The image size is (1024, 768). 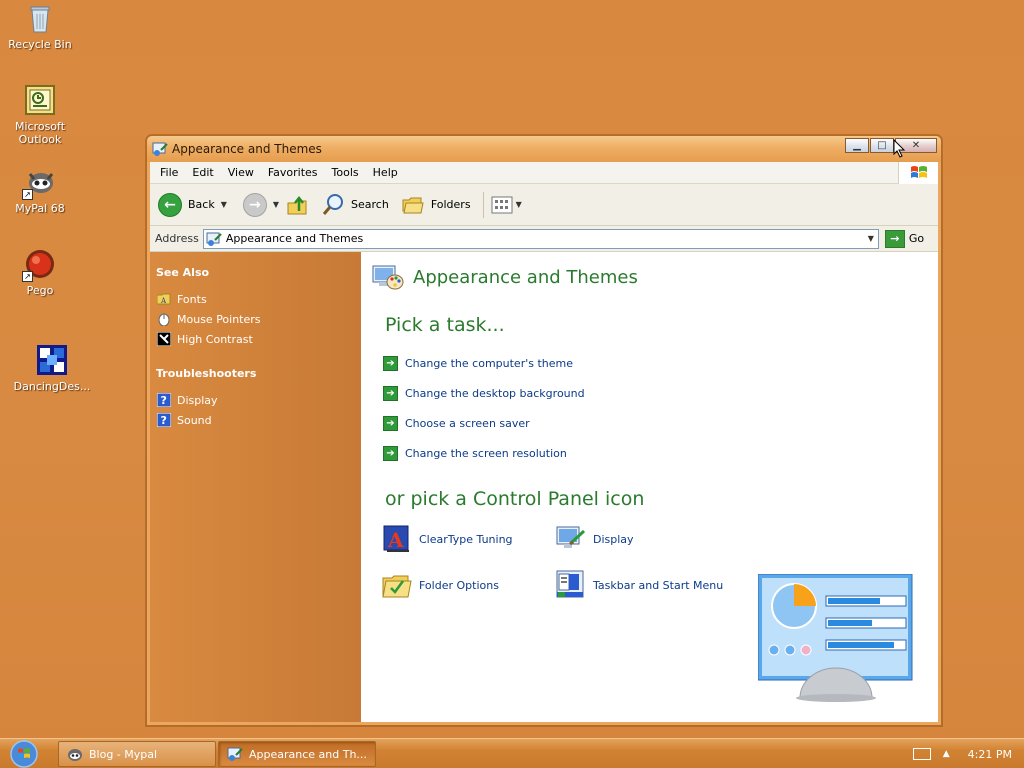 What do you see at coordinates (544, 205) in the screenshot?
I see `standard-toolbar: ← Back ▼ → ▼ Search Folders ▼` at bounding box center [544, 205].